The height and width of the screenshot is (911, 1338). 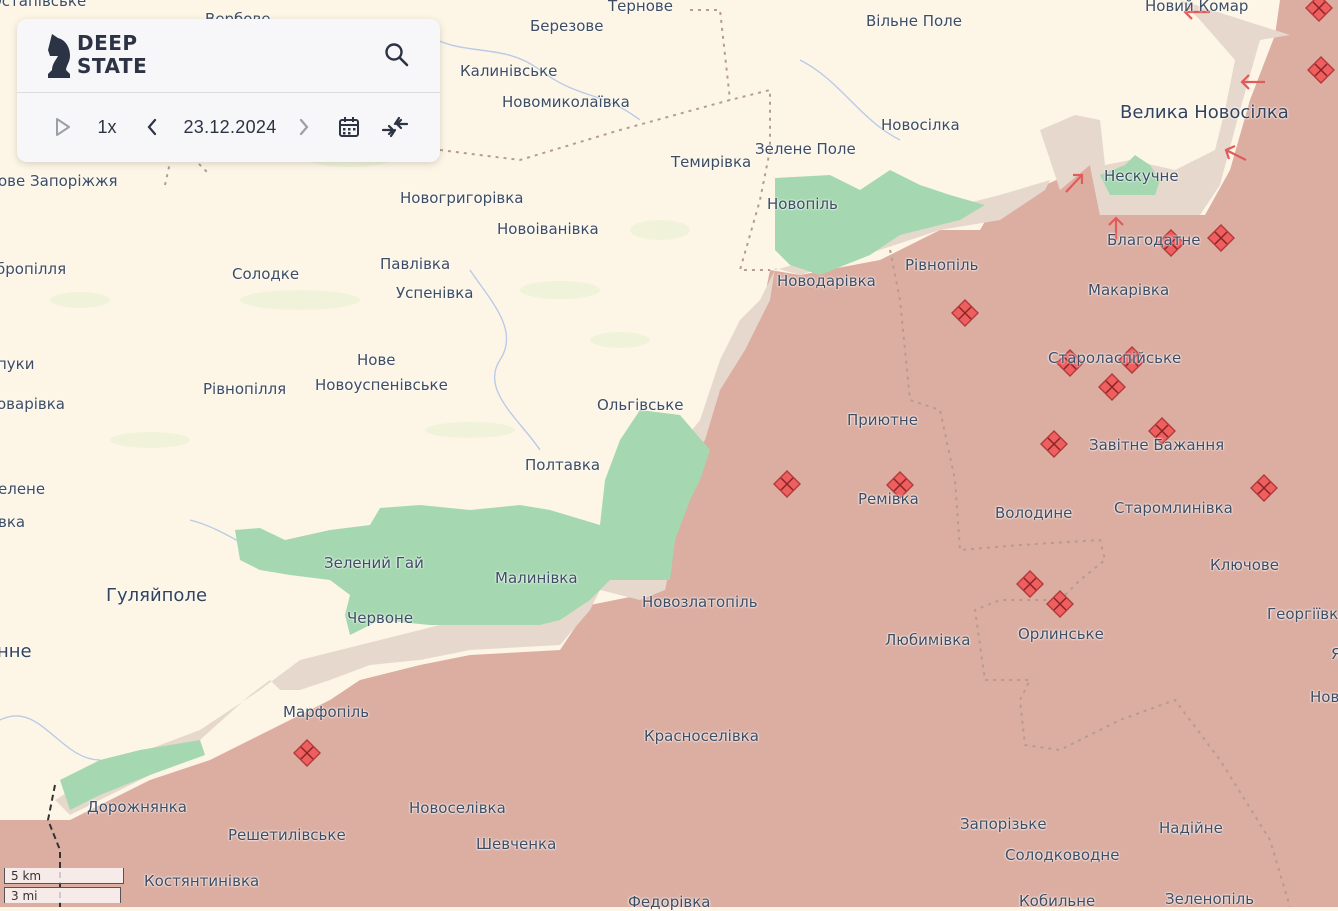 I want to click on control-panel: DEEP STATE 1x 23.12.2024, so click(x=228, y=90).